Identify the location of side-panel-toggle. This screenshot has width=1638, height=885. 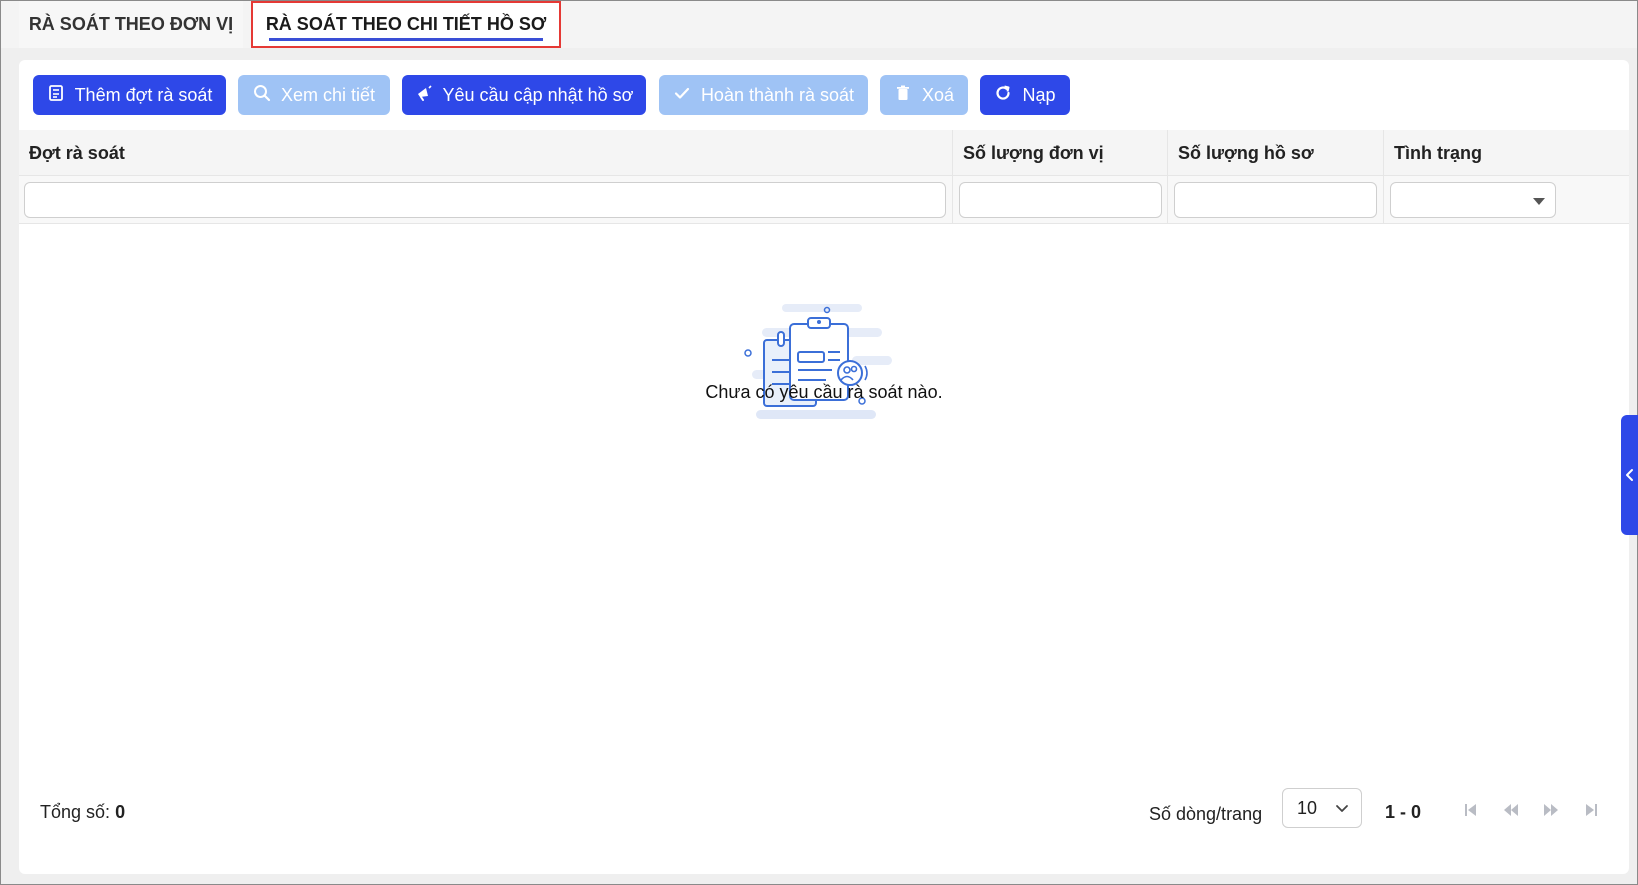
(1629, 475).